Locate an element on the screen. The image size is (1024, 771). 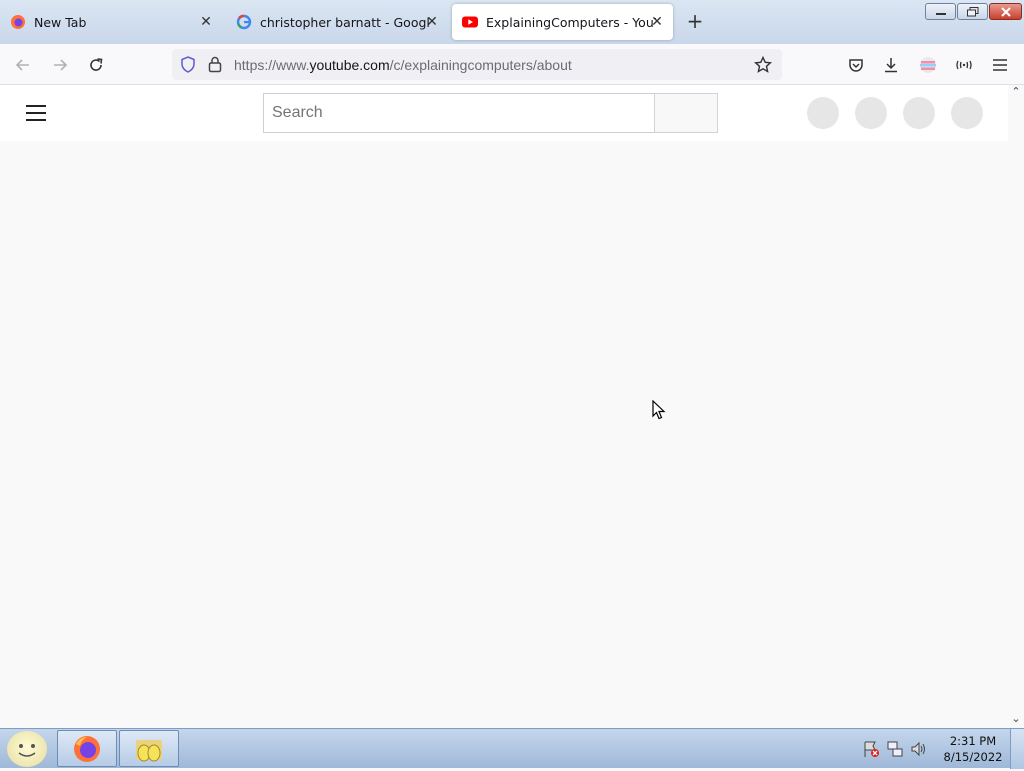
tab-title: christopher barnatt - Google Se is located at coordinates (345, 22).